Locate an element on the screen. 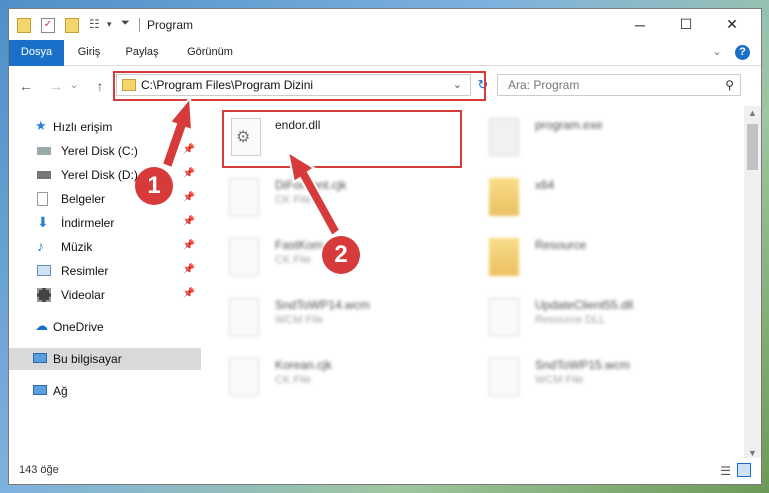 The image size is (769, 493). step-badge-2: 2 is located at coordinates (341, 255).